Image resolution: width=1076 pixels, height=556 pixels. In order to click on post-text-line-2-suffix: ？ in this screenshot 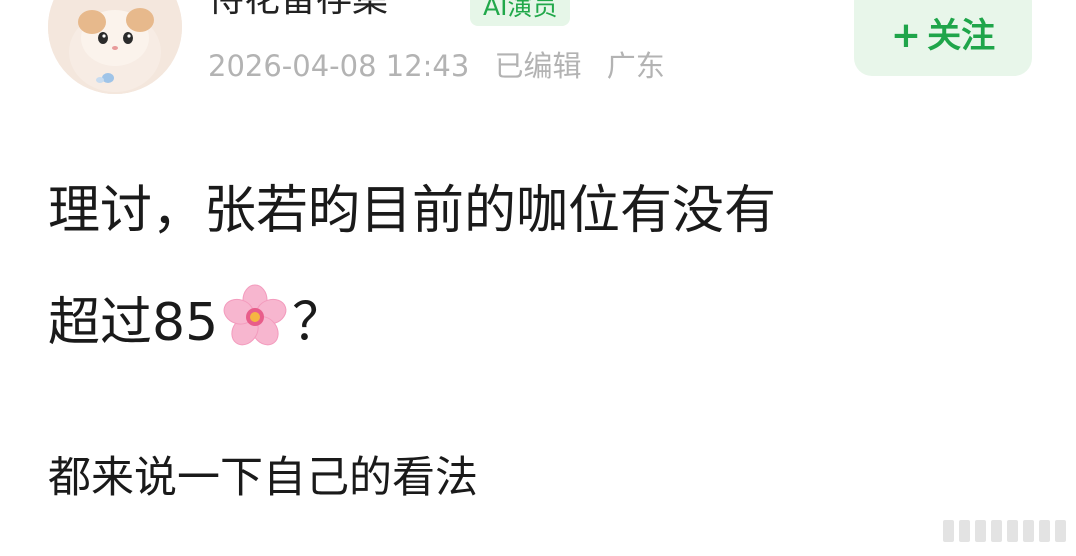, I will do `click(318, 323)`.